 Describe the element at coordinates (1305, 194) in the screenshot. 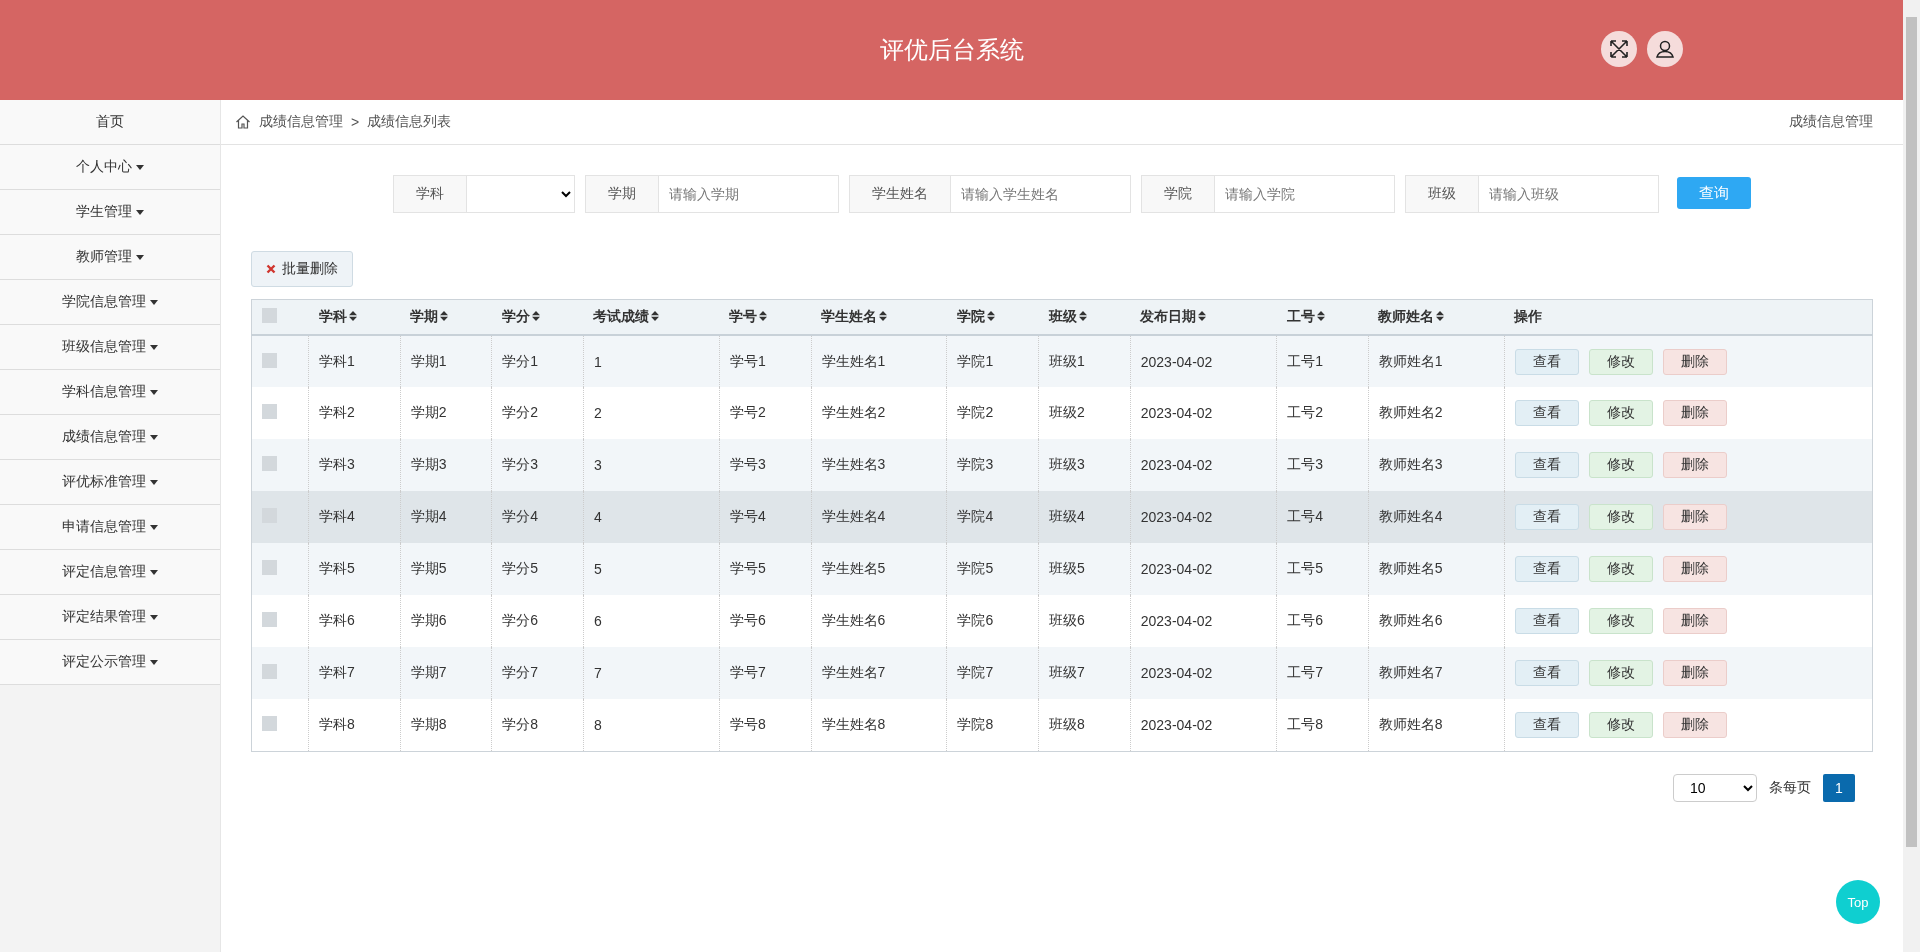

I see `input-field: 请输入学院` at that location.